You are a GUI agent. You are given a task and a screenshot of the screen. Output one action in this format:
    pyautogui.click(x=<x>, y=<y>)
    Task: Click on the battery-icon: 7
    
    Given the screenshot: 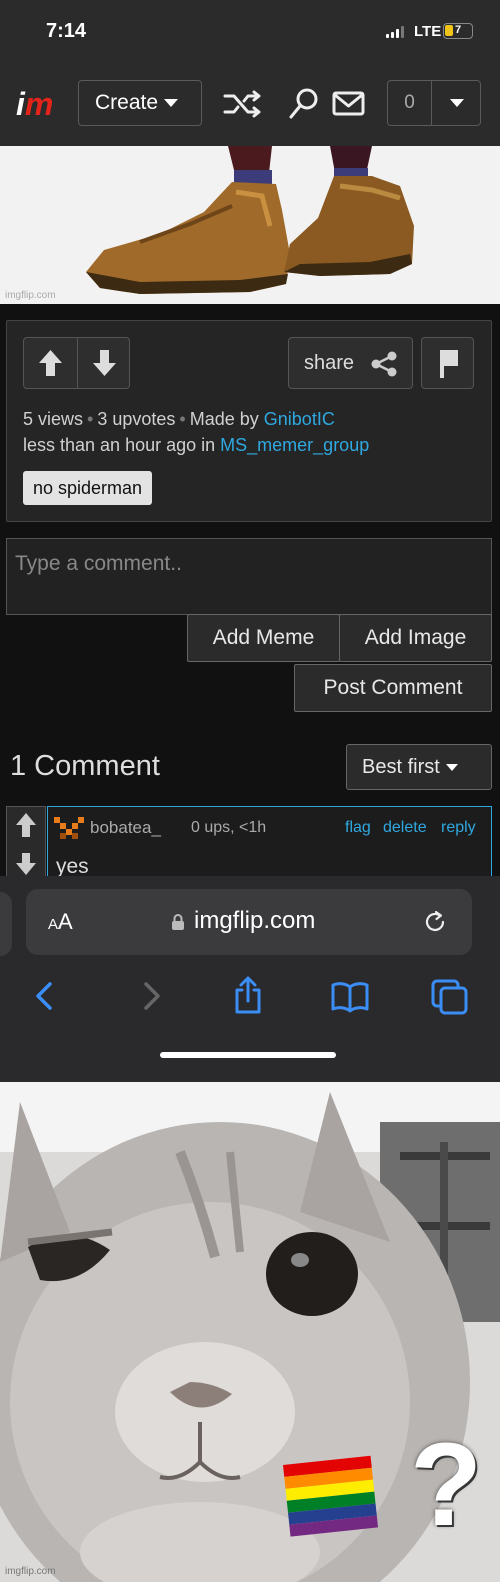 What is the action you would take?
    pyautogui.click(x=458, y=31)
    